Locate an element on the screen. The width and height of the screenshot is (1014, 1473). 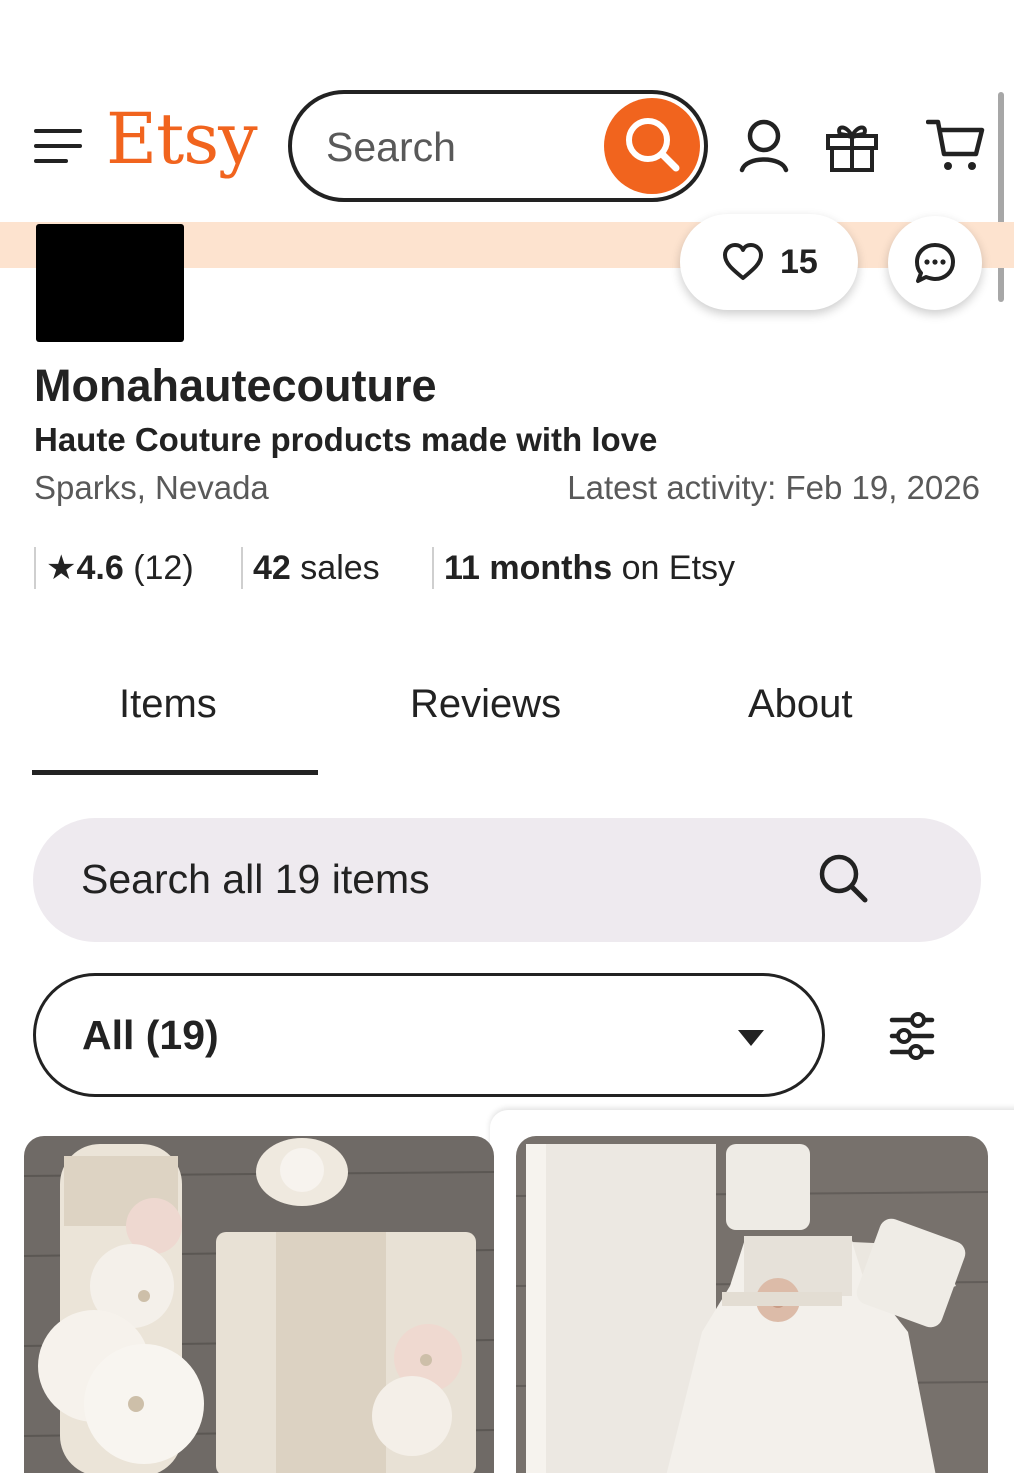
tenure-value: 11 months is located at coordinates (528, 568).